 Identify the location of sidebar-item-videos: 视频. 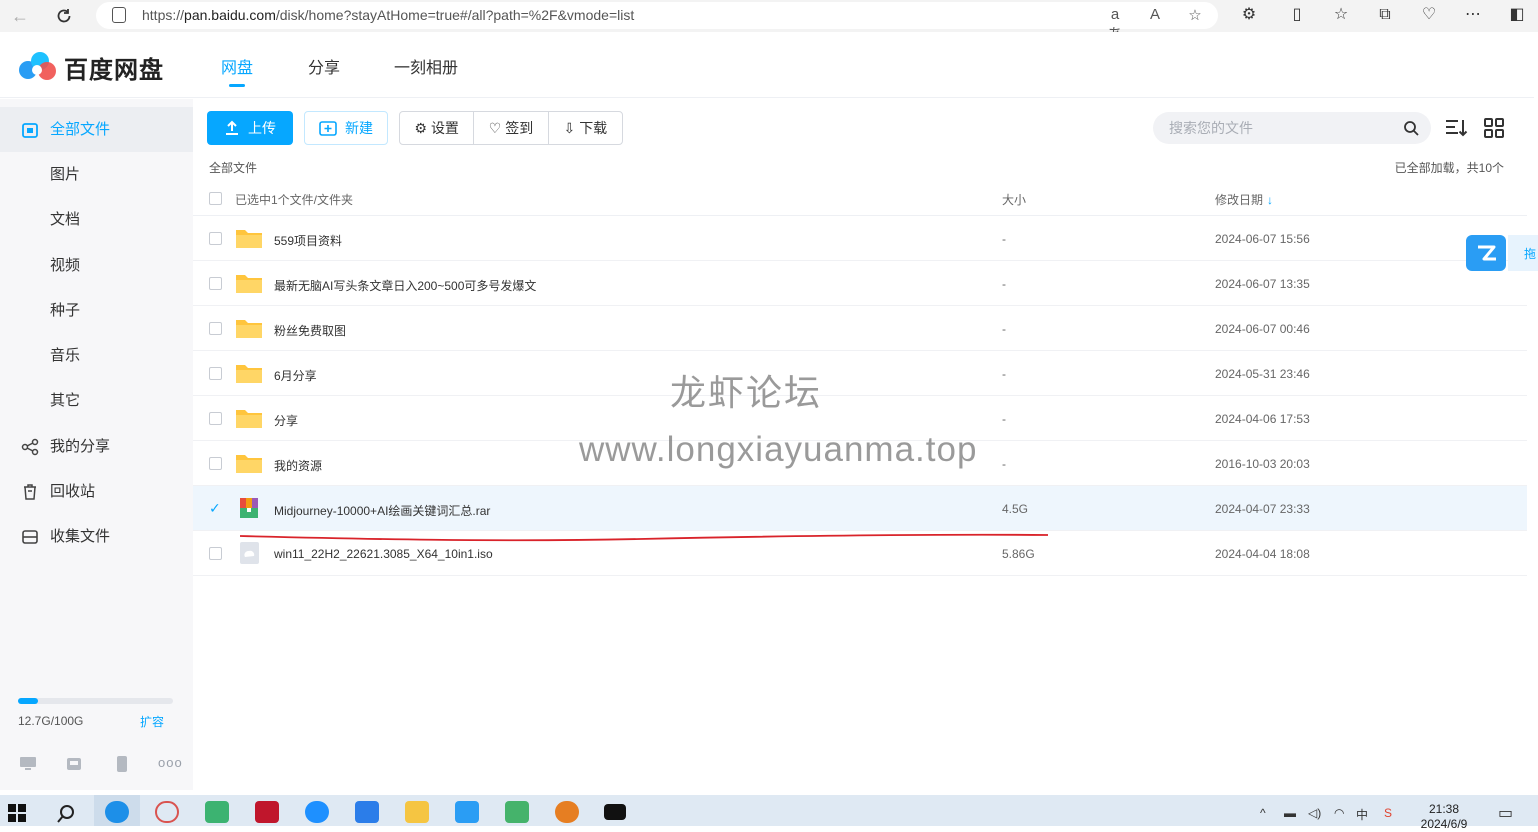
(96, 265).